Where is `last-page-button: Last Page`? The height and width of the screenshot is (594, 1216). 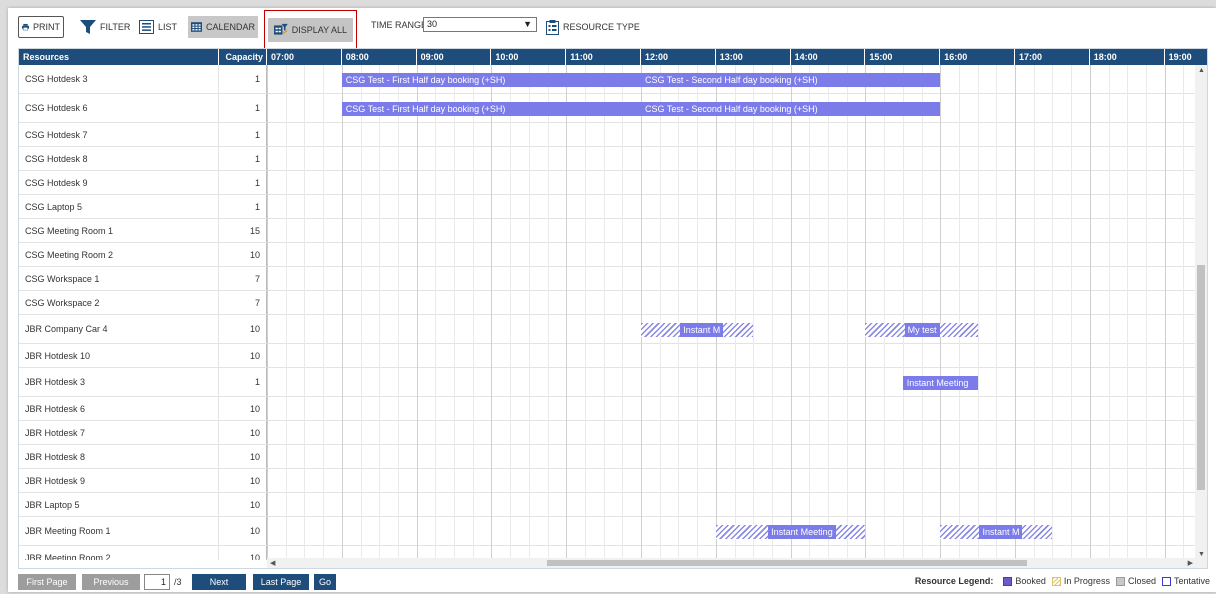
last-page-button: Last Page is located at coordinates (281, 582).